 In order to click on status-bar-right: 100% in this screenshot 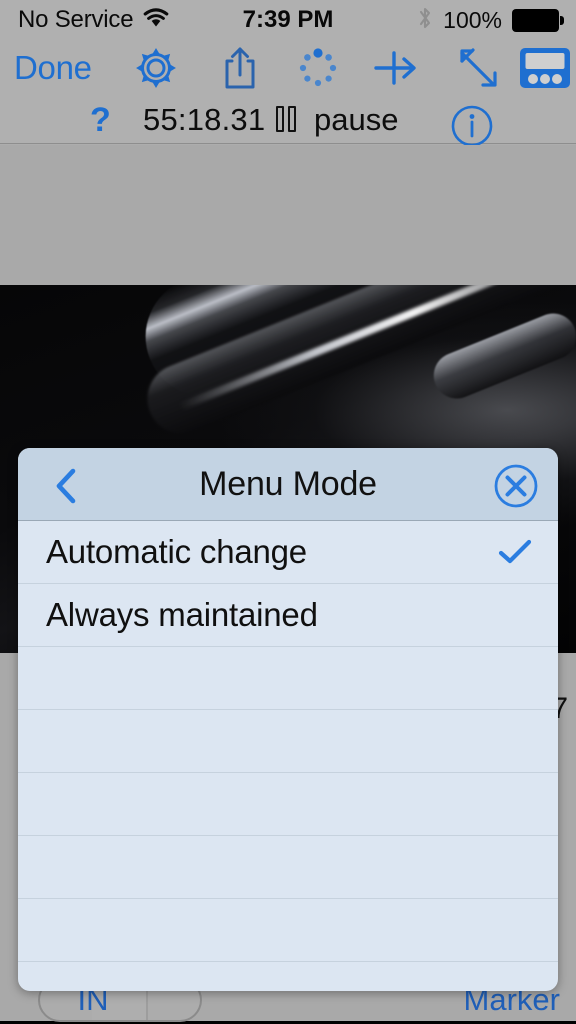, I will do `click(490, 20)`.